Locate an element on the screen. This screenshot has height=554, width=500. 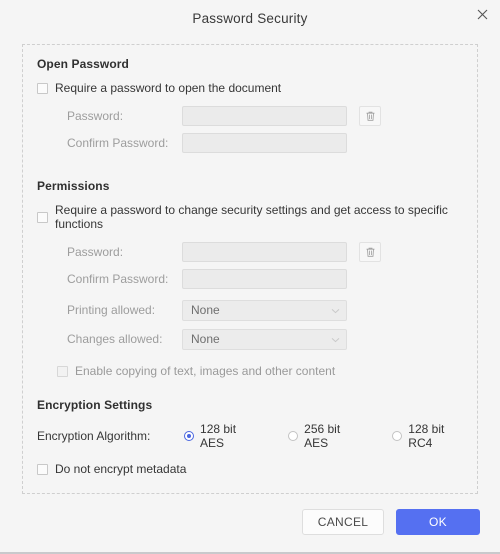
do-not-encrypt-metadata-label: Do not encrypt metadata is located at coordinates (121, 469).